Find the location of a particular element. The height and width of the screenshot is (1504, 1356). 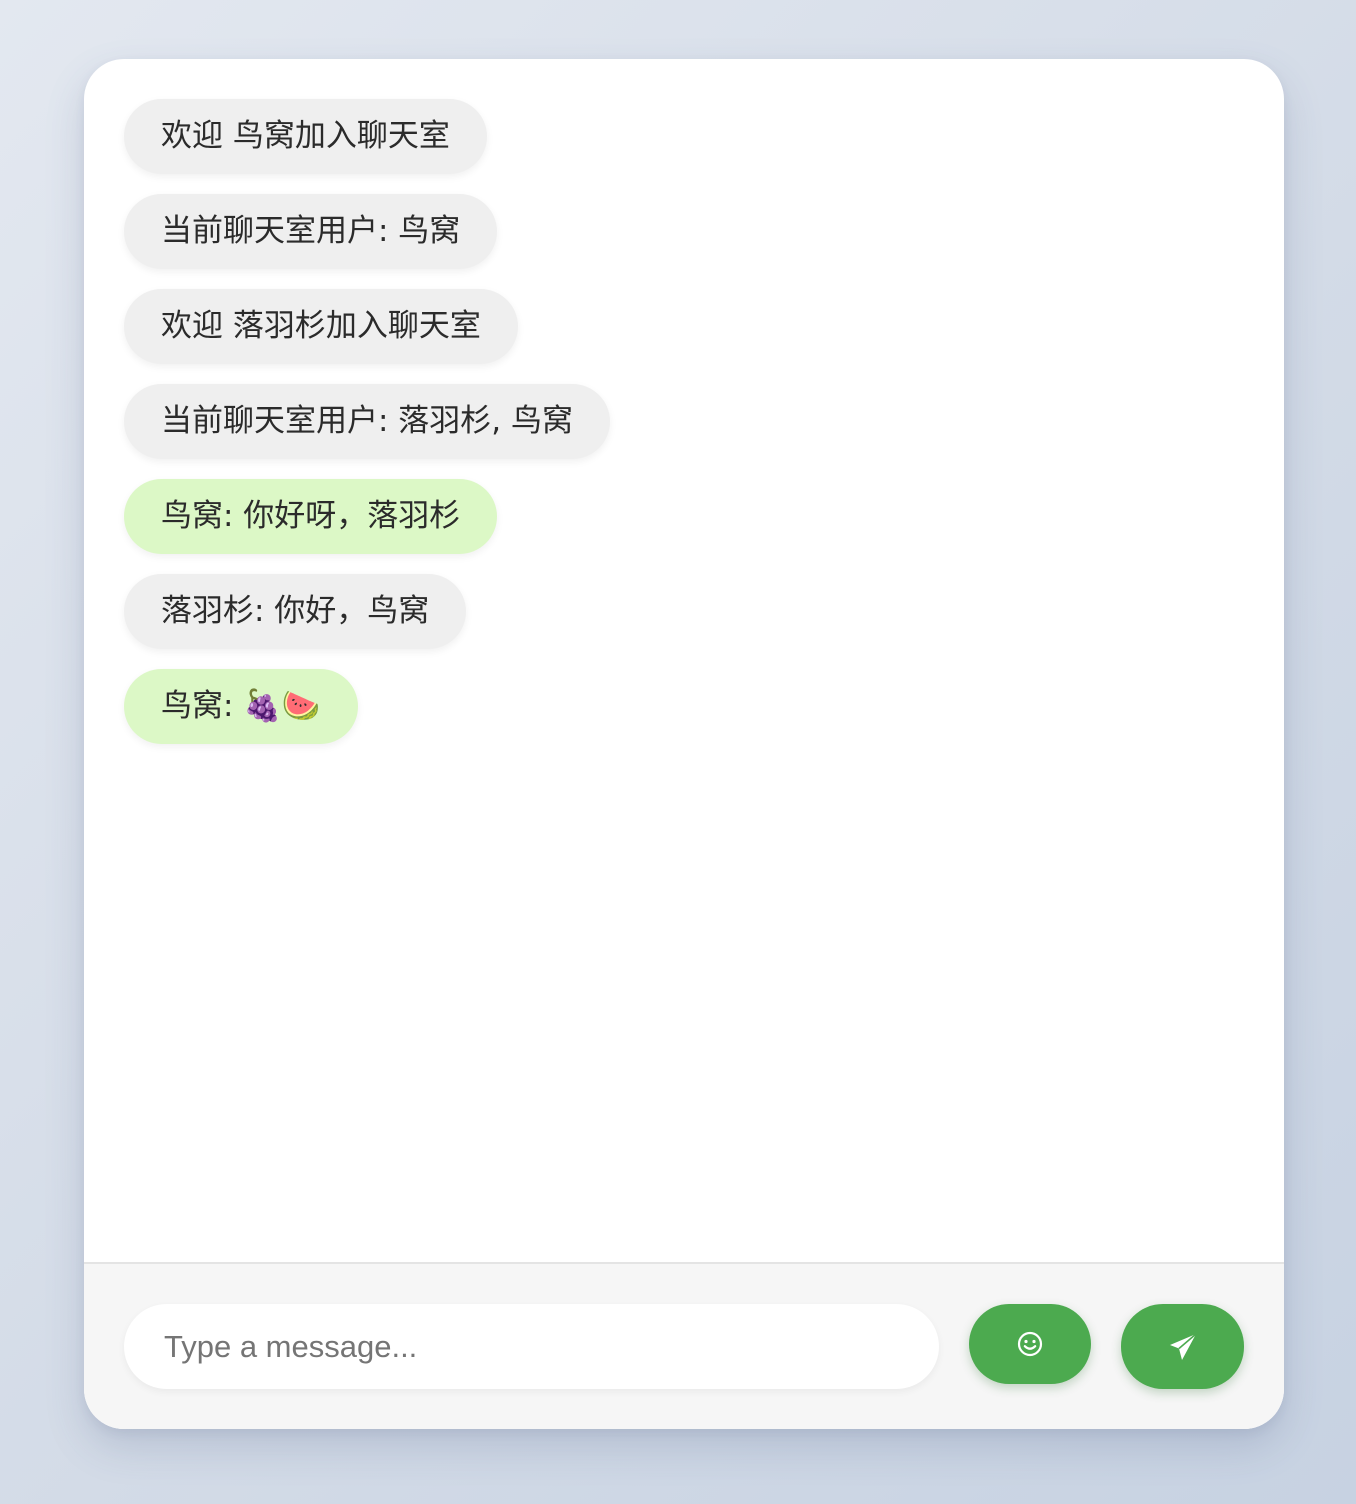

message-composer is located at coordinates (684, 1345).